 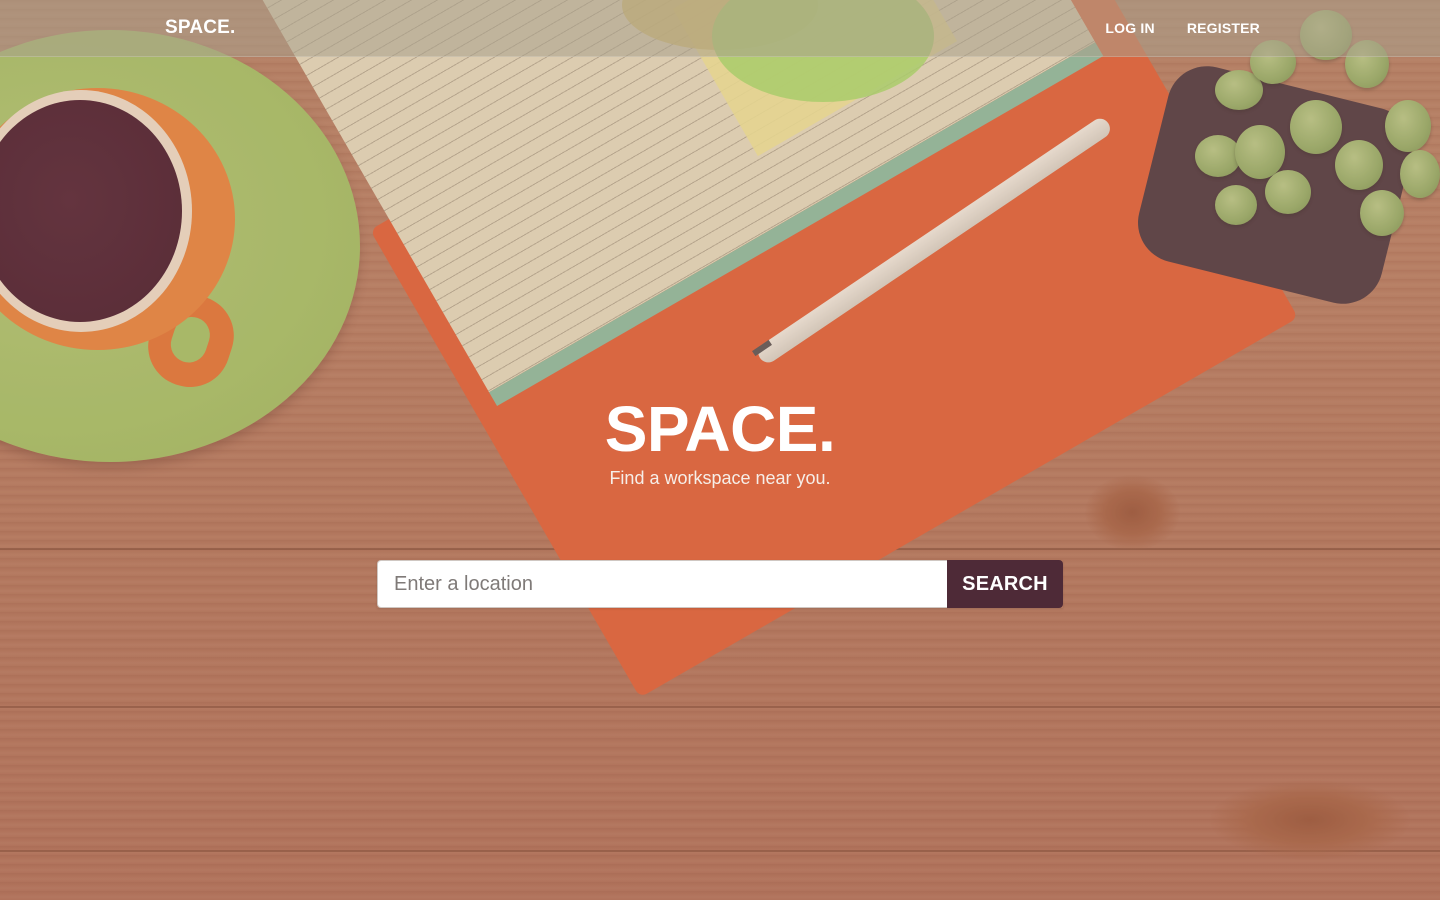 What do you see at coordinates (662, 584) in the screenshot?
I see `location-search-input` at bounding box center [662, 584].